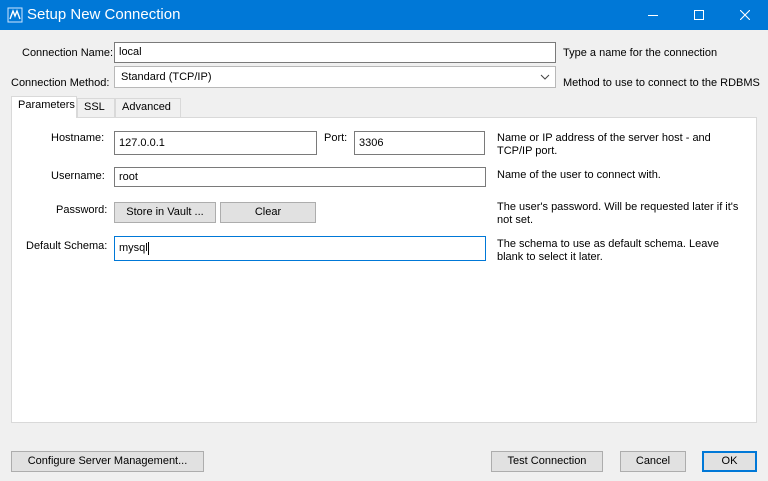 The height and width of the screenshot is (481, 768). What do you see at coordinates (148, 248) in the screenshot?
I see `text-caret` at bounding box center [148, 248].